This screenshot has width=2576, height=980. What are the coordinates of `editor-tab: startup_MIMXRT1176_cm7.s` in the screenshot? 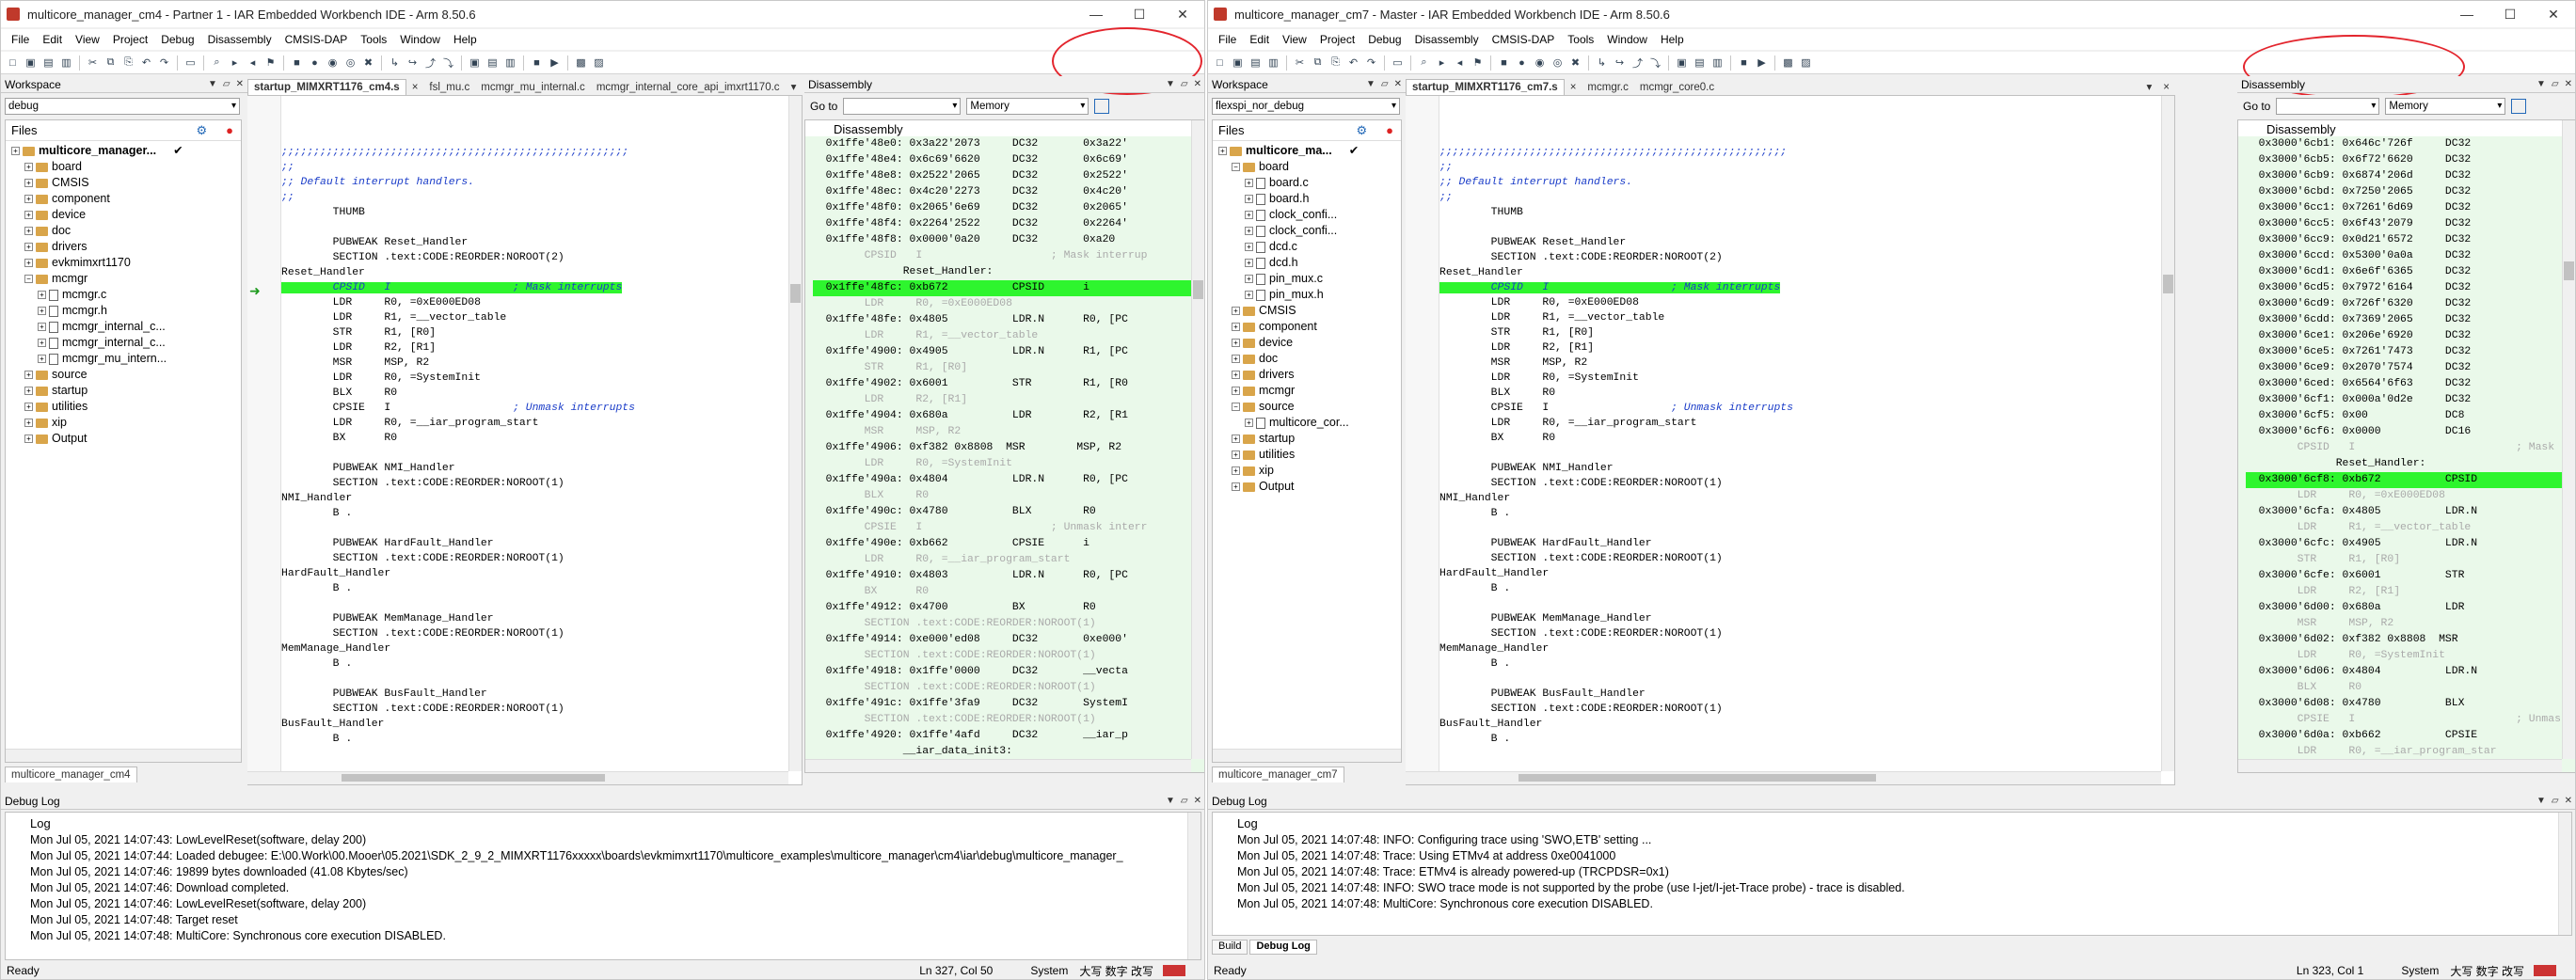 It's located at (1485, 87).